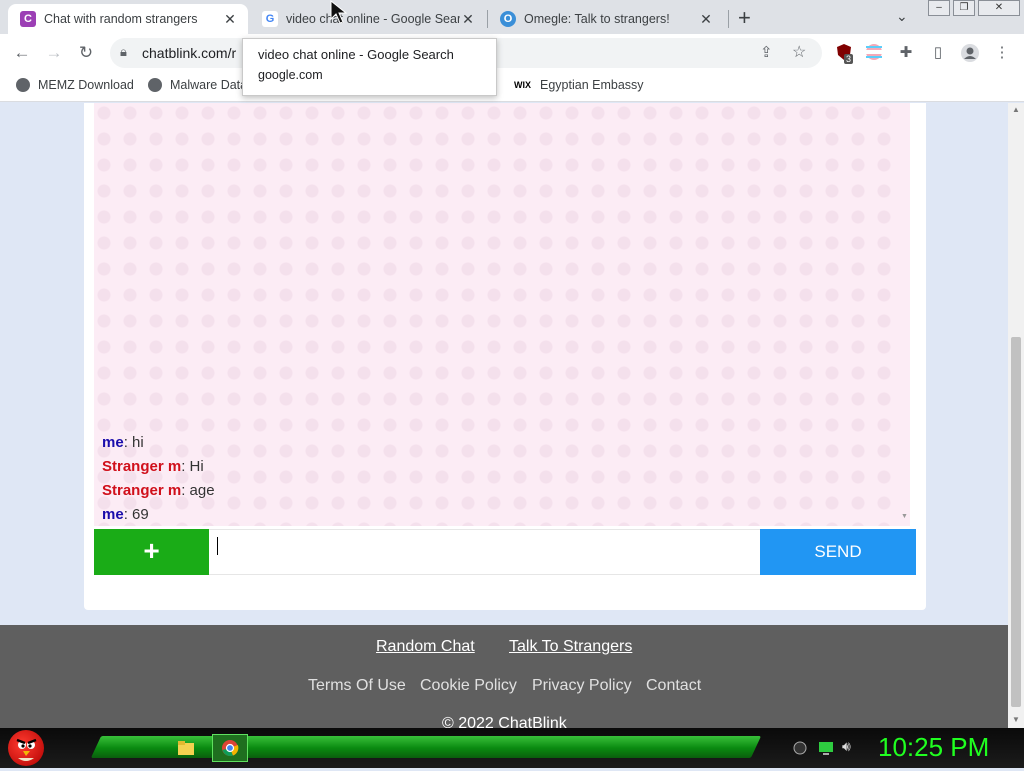  I want to click on chat-message: Stranger m: age, so click(158, 490).